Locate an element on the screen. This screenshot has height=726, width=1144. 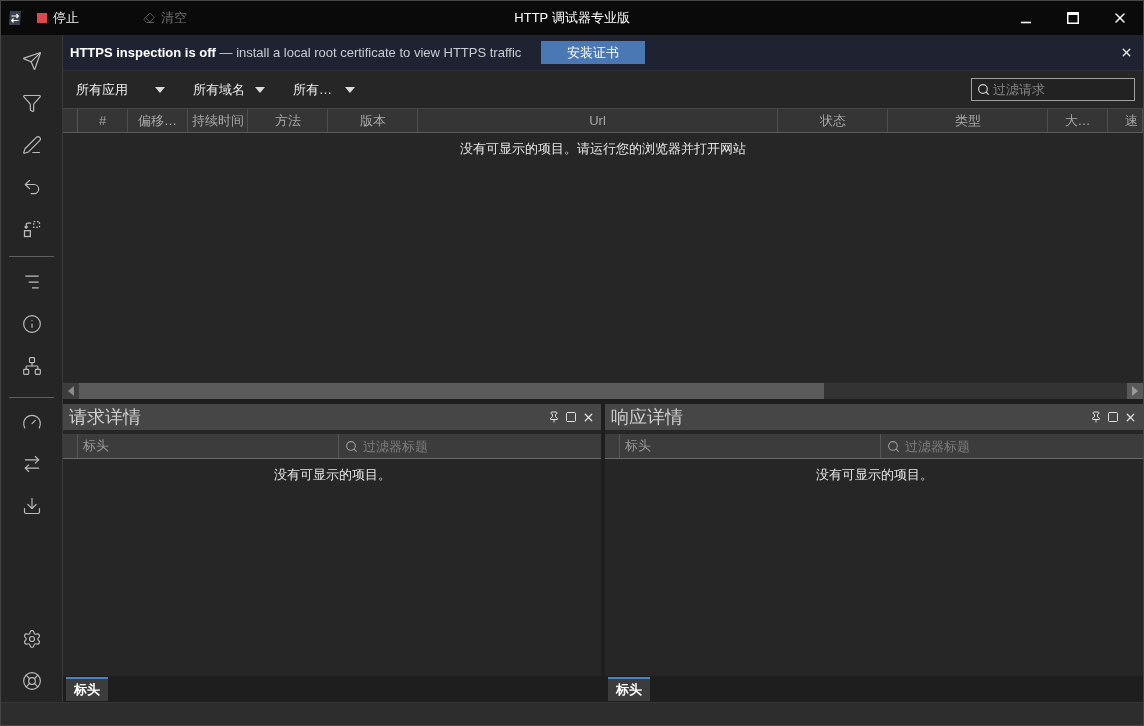
column-header: 方法 is located at coordinates (288, 120).